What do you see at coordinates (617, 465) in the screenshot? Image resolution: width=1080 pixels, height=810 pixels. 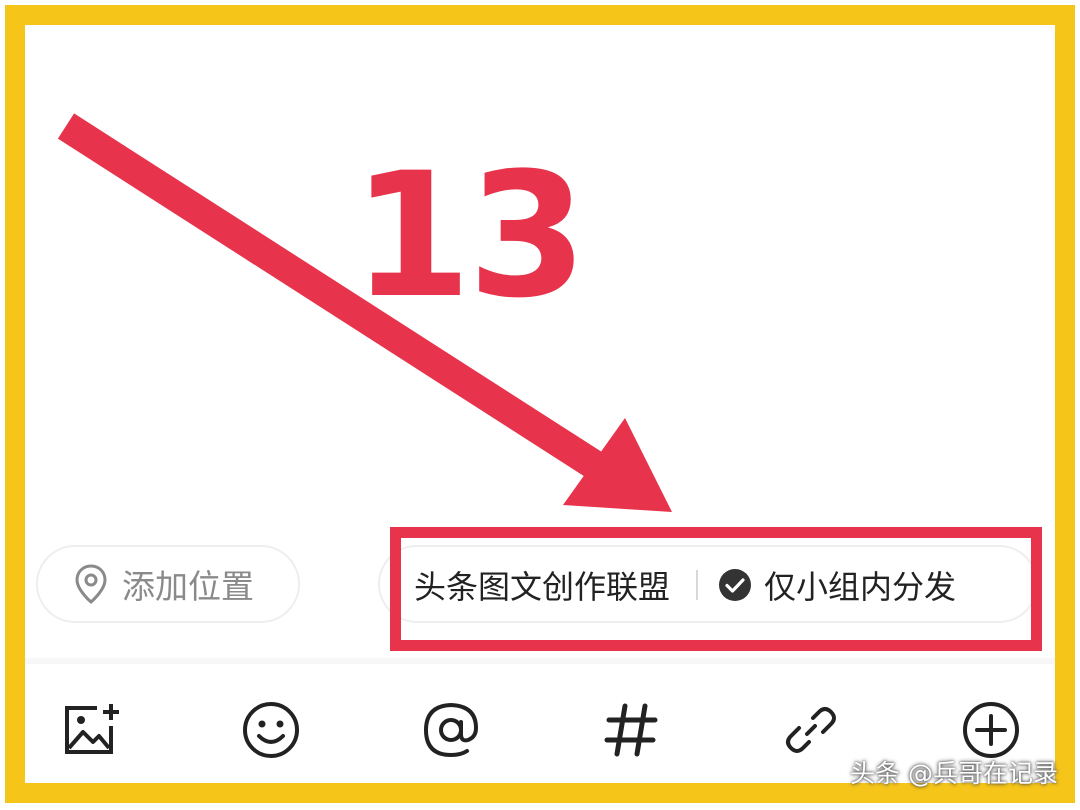 I see `arrow-head` at bounding box center [617, 465].